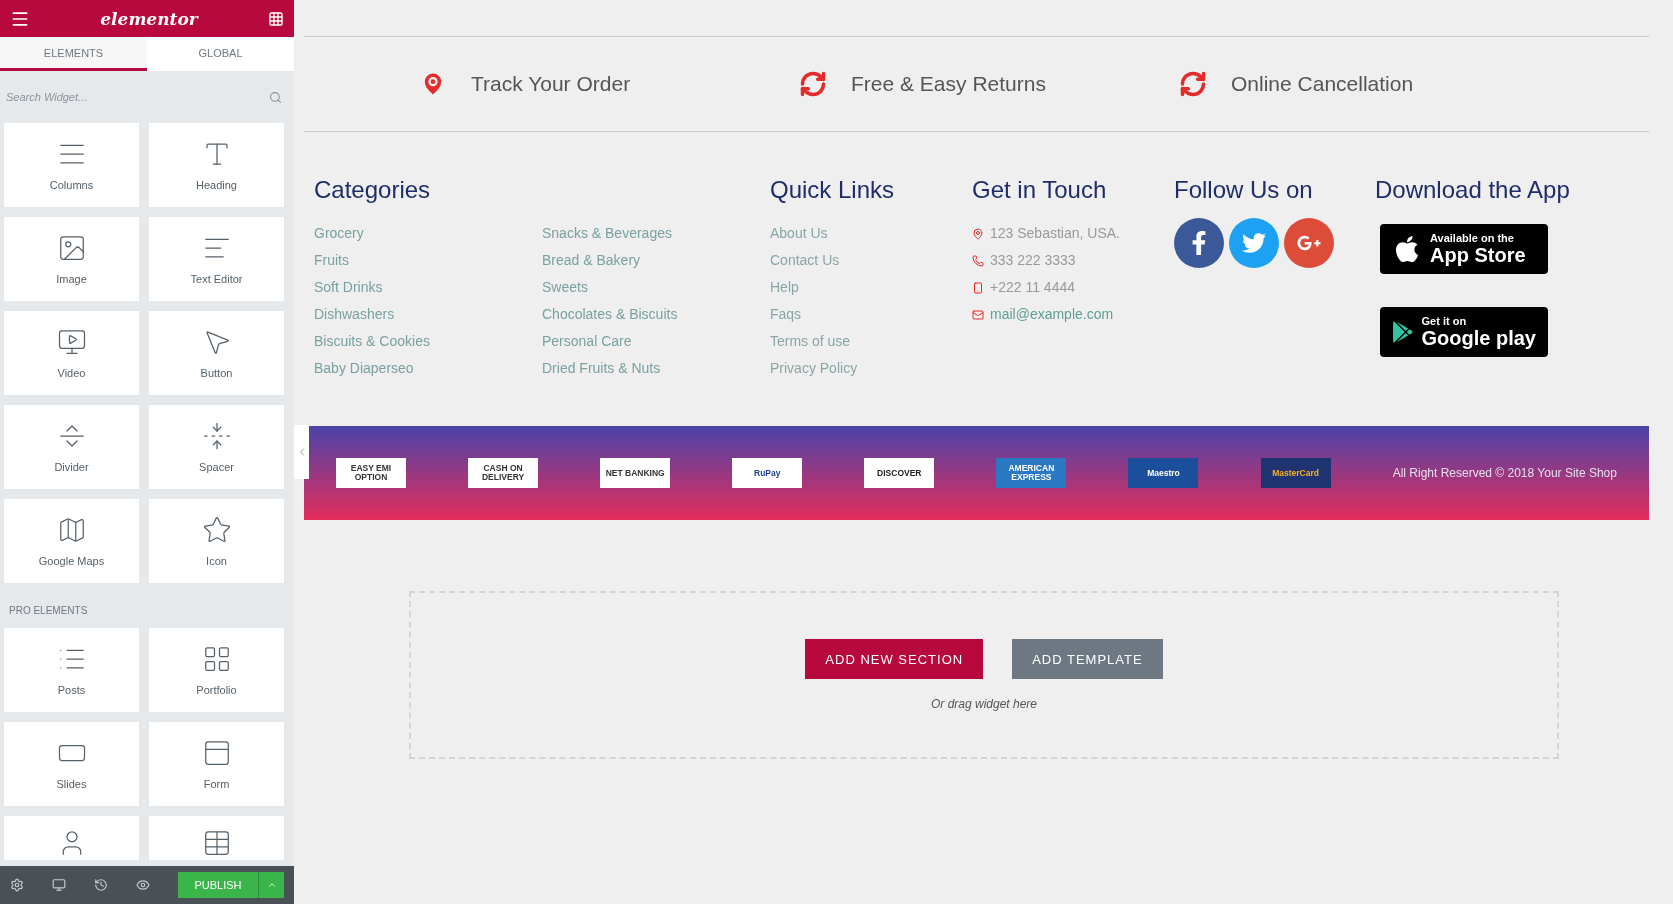  Describe the element at coordinates (428, 368) in the screenshot. I see `category-link: Baby Diaperseo` at that location.